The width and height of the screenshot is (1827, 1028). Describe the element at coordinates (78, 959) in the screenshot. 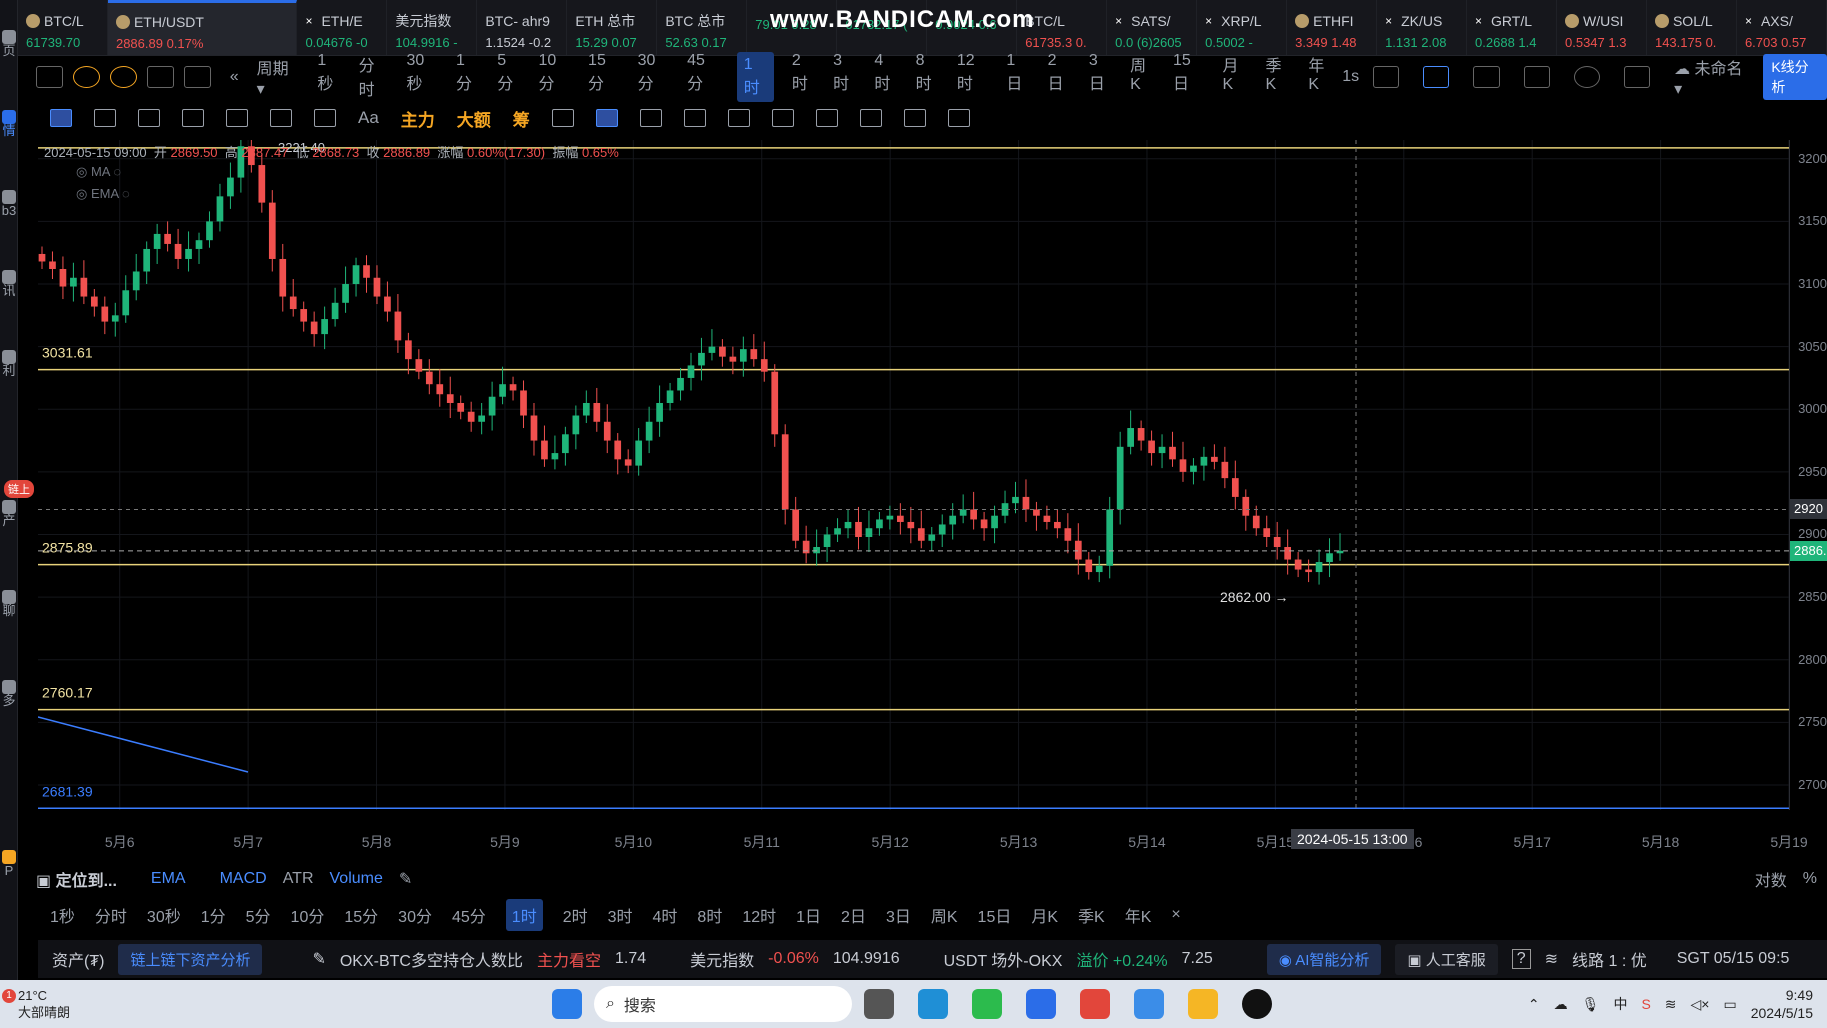

I see `assets-label: 资产(₮)` at that location.